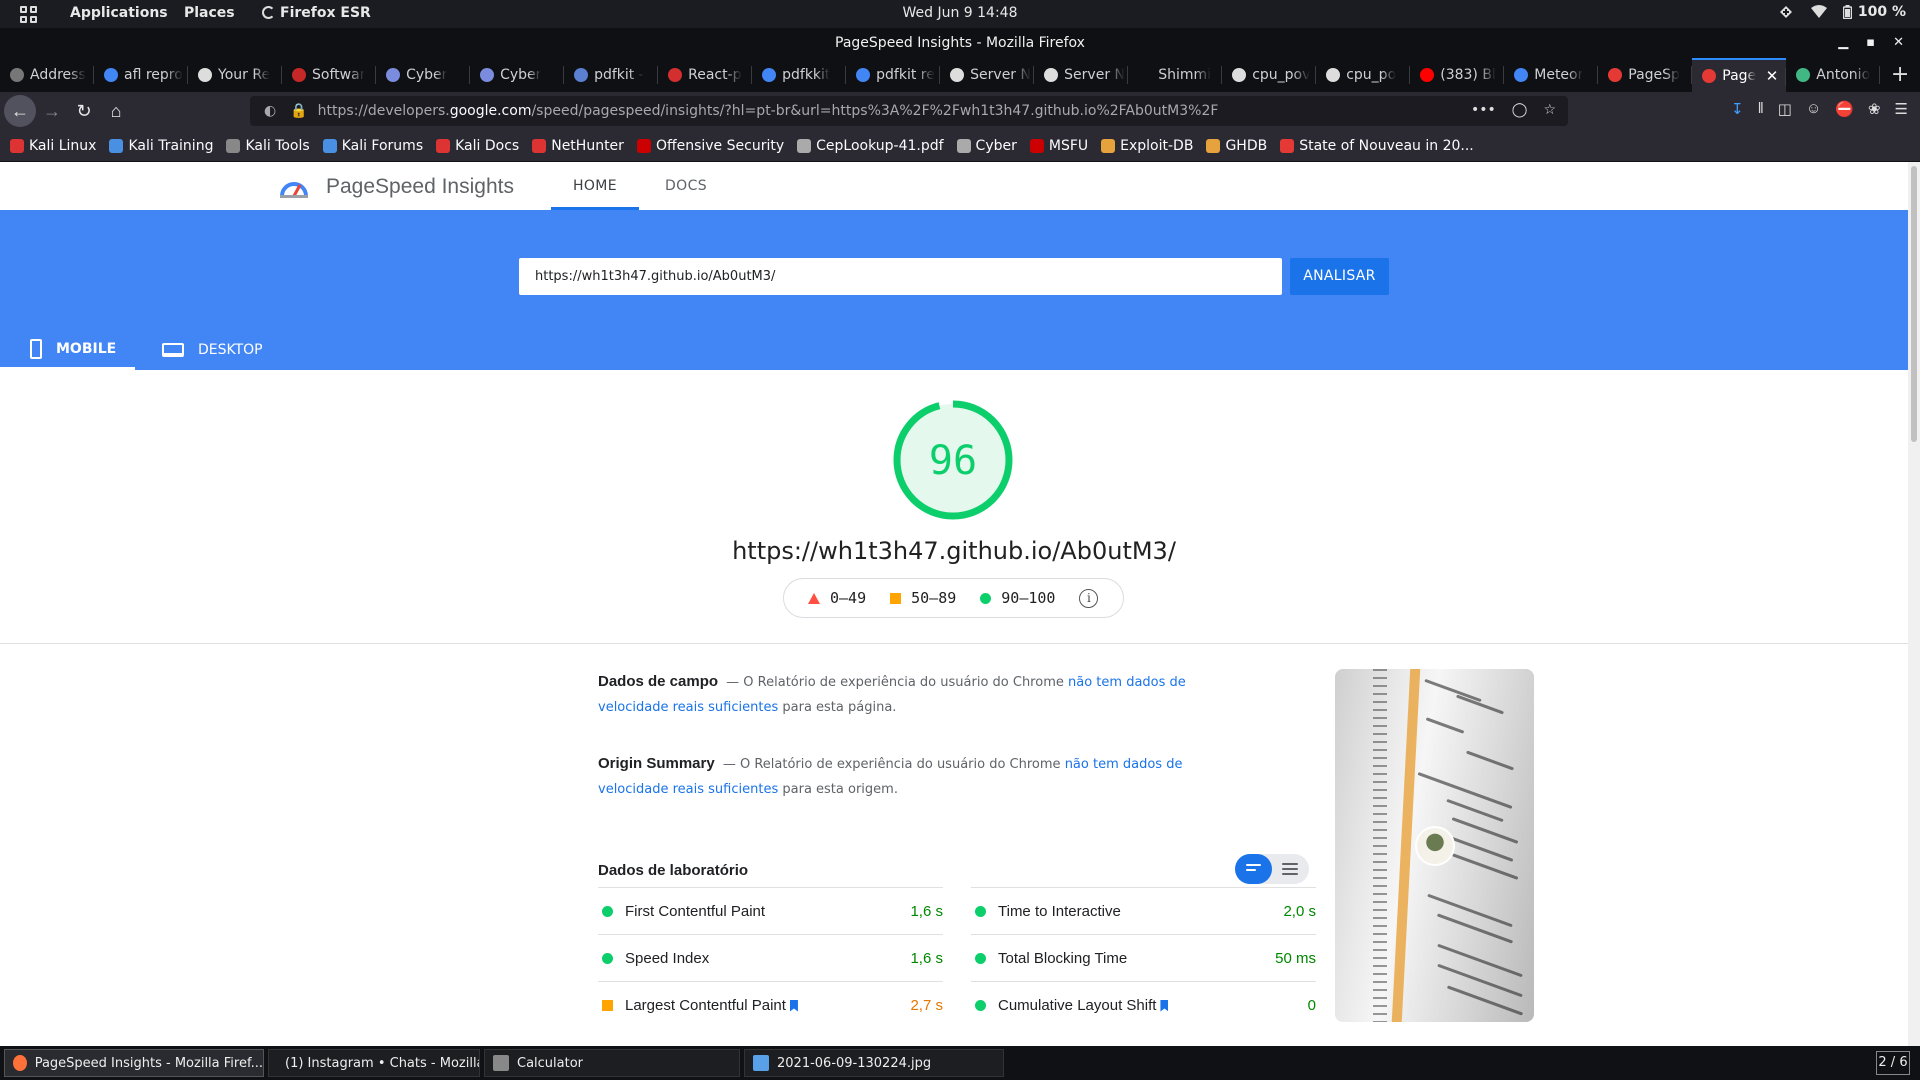  I want to click on metric-label: Cumulative Layout Shift, so click(1077, 1005).